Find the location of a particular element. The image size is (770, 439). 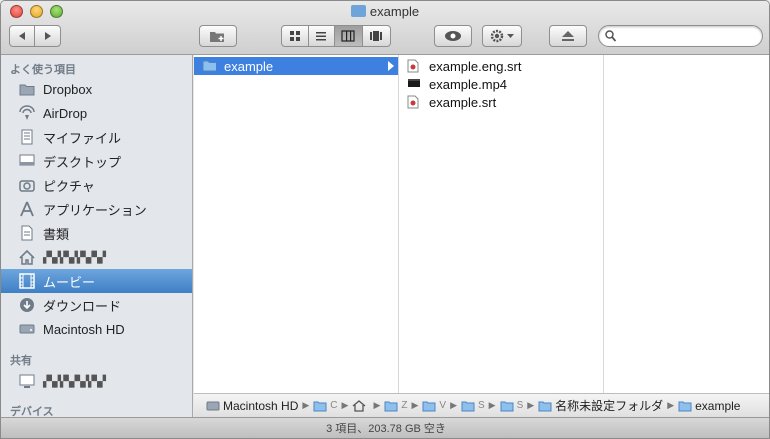

path-item-home is located at coordinates (360, 405).